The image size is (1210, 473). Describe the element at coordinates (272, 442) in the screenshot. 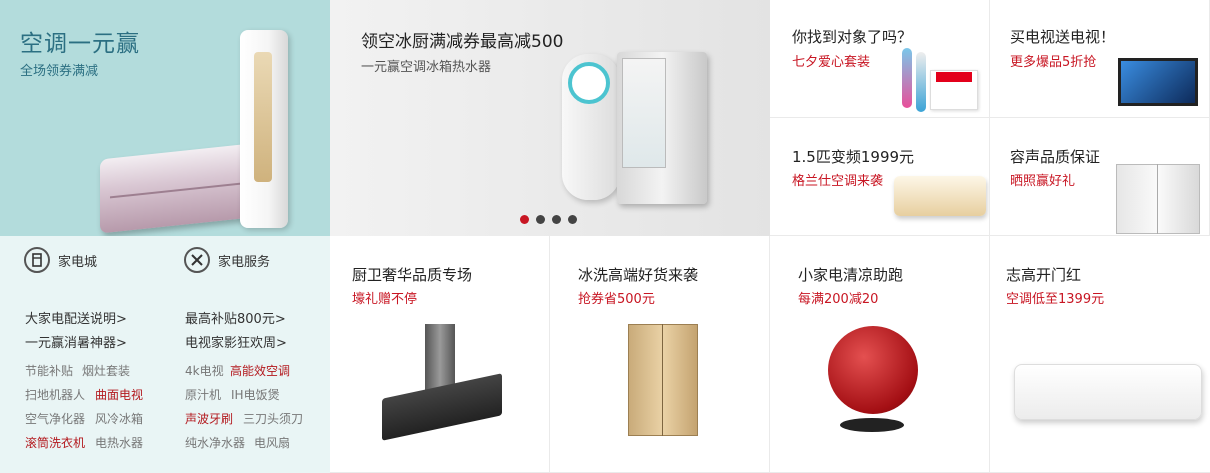

I see `tag-link: 电风扇` at that location.